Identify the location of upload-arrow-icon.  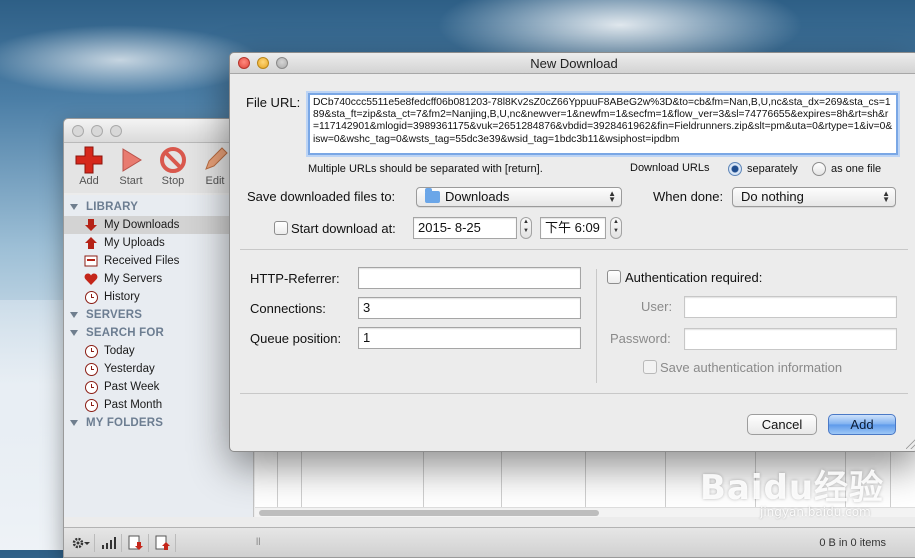
(91, 243).